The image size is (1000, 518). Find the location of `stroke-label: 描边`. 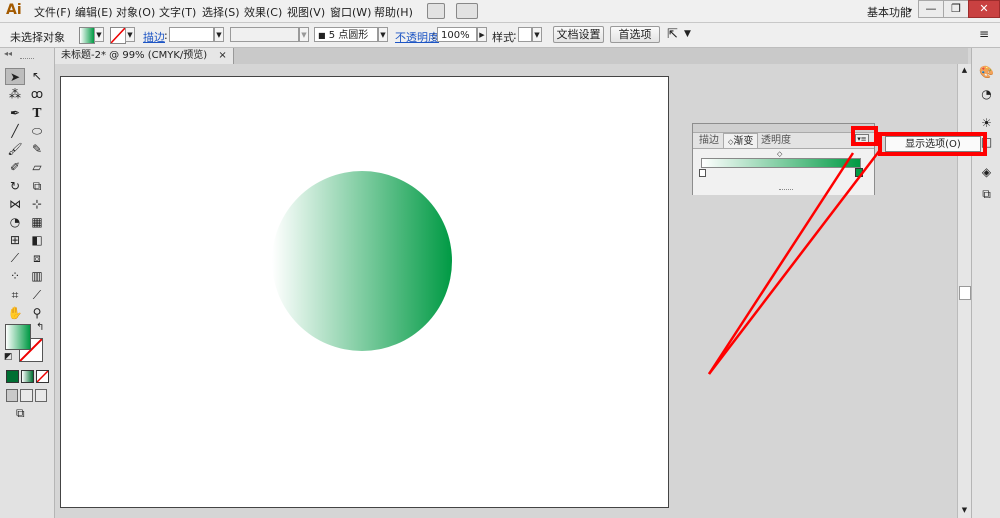

stroke-label: 描边 is located at coordinates (154, 37).